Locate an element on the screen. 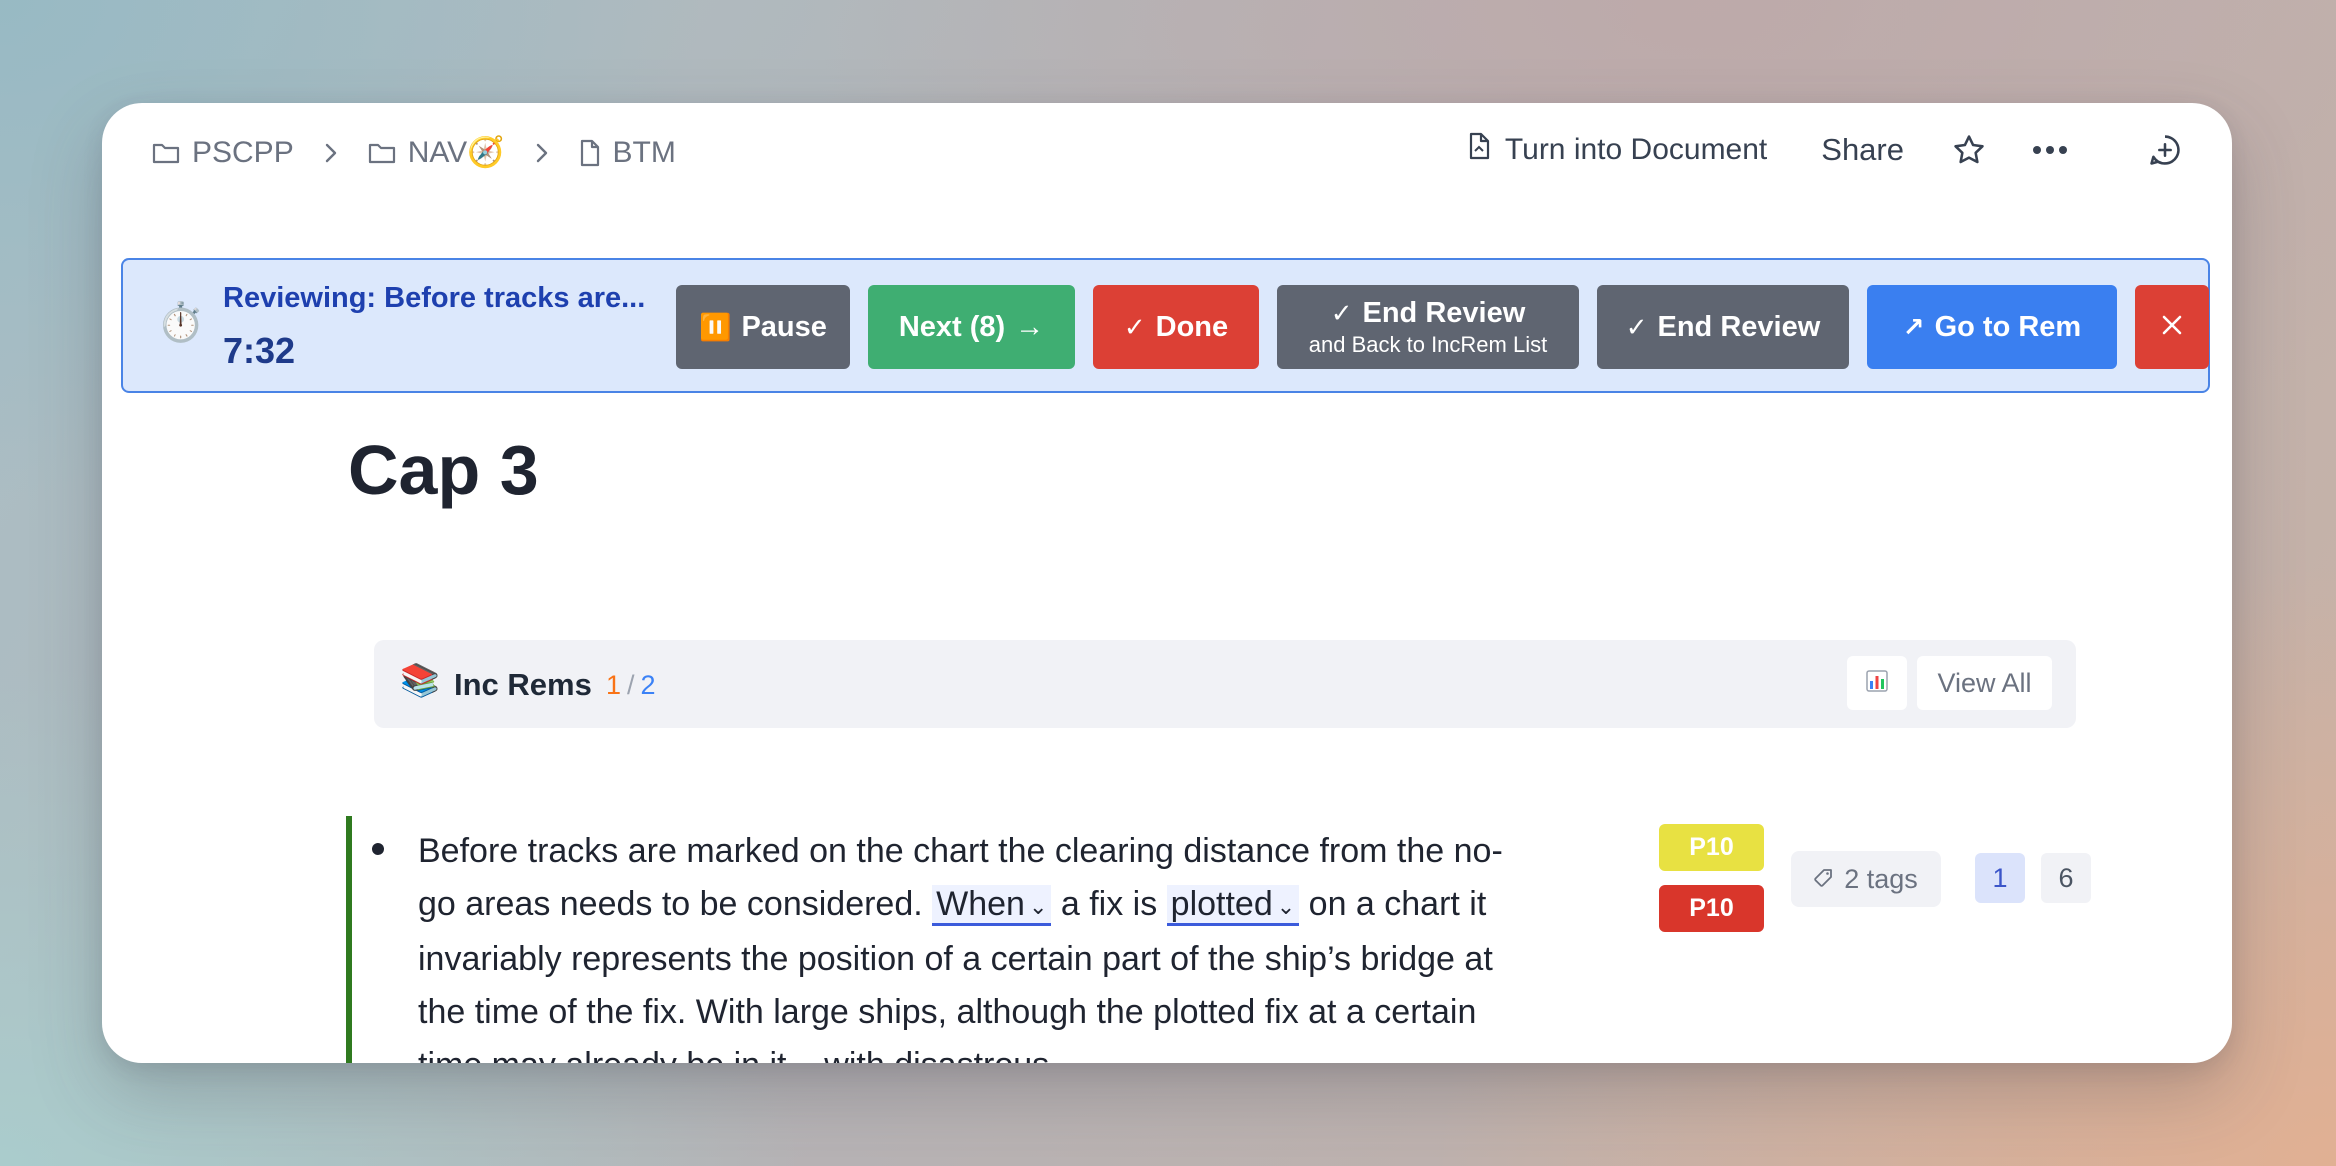  go-to-rem-button: ↗ Go to Rem is located at coordinates (1992, 327).